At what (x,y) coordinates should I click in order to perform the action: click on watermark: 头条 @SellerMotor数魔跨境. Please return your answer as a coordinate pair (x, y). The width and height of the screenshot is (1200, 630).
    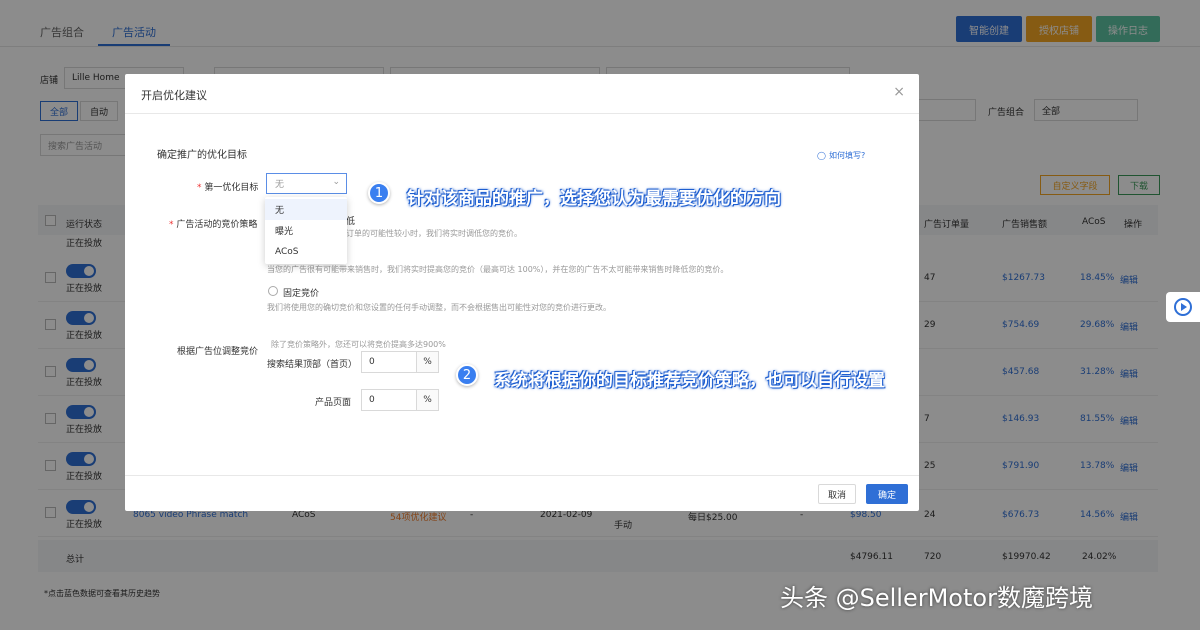
    Looking at the image, I should click on (936, 598).